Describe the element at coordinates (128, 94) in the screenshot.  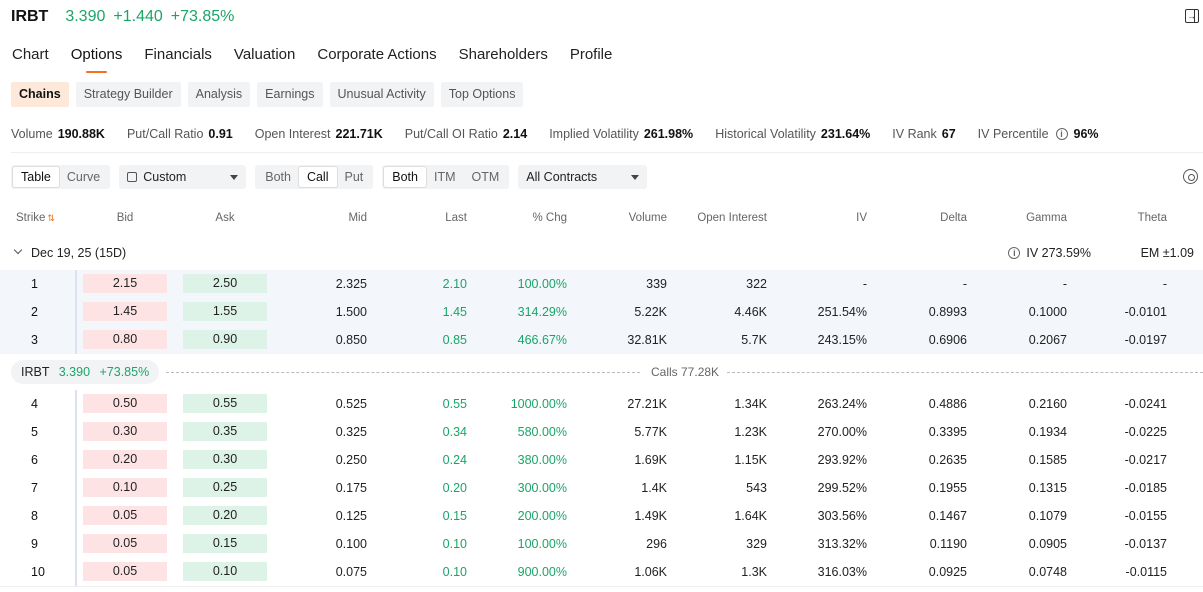
I see `subtab-strategy-builder: Strategy Builder` at that location.